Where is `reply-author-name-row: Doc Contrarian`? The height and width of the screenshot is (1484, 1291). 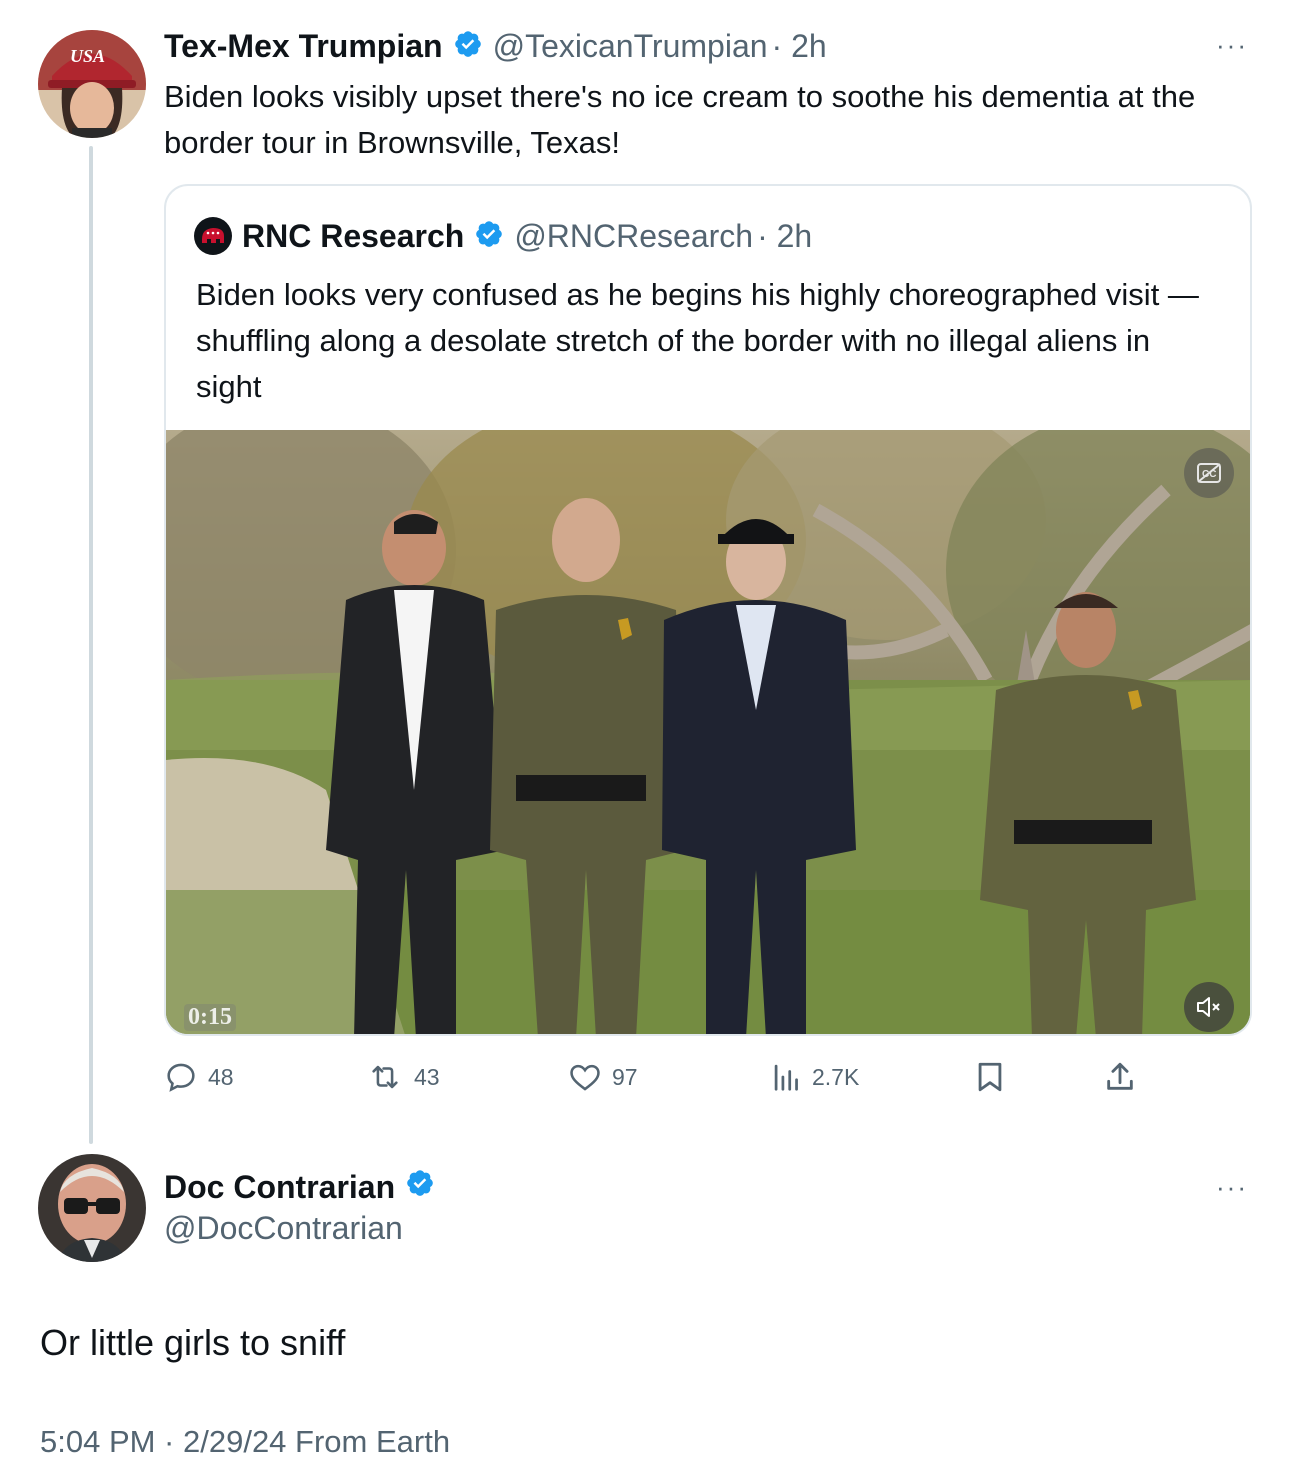 reply-author-name-row: Doc Contrarian is located at coordinates (299, 1187).